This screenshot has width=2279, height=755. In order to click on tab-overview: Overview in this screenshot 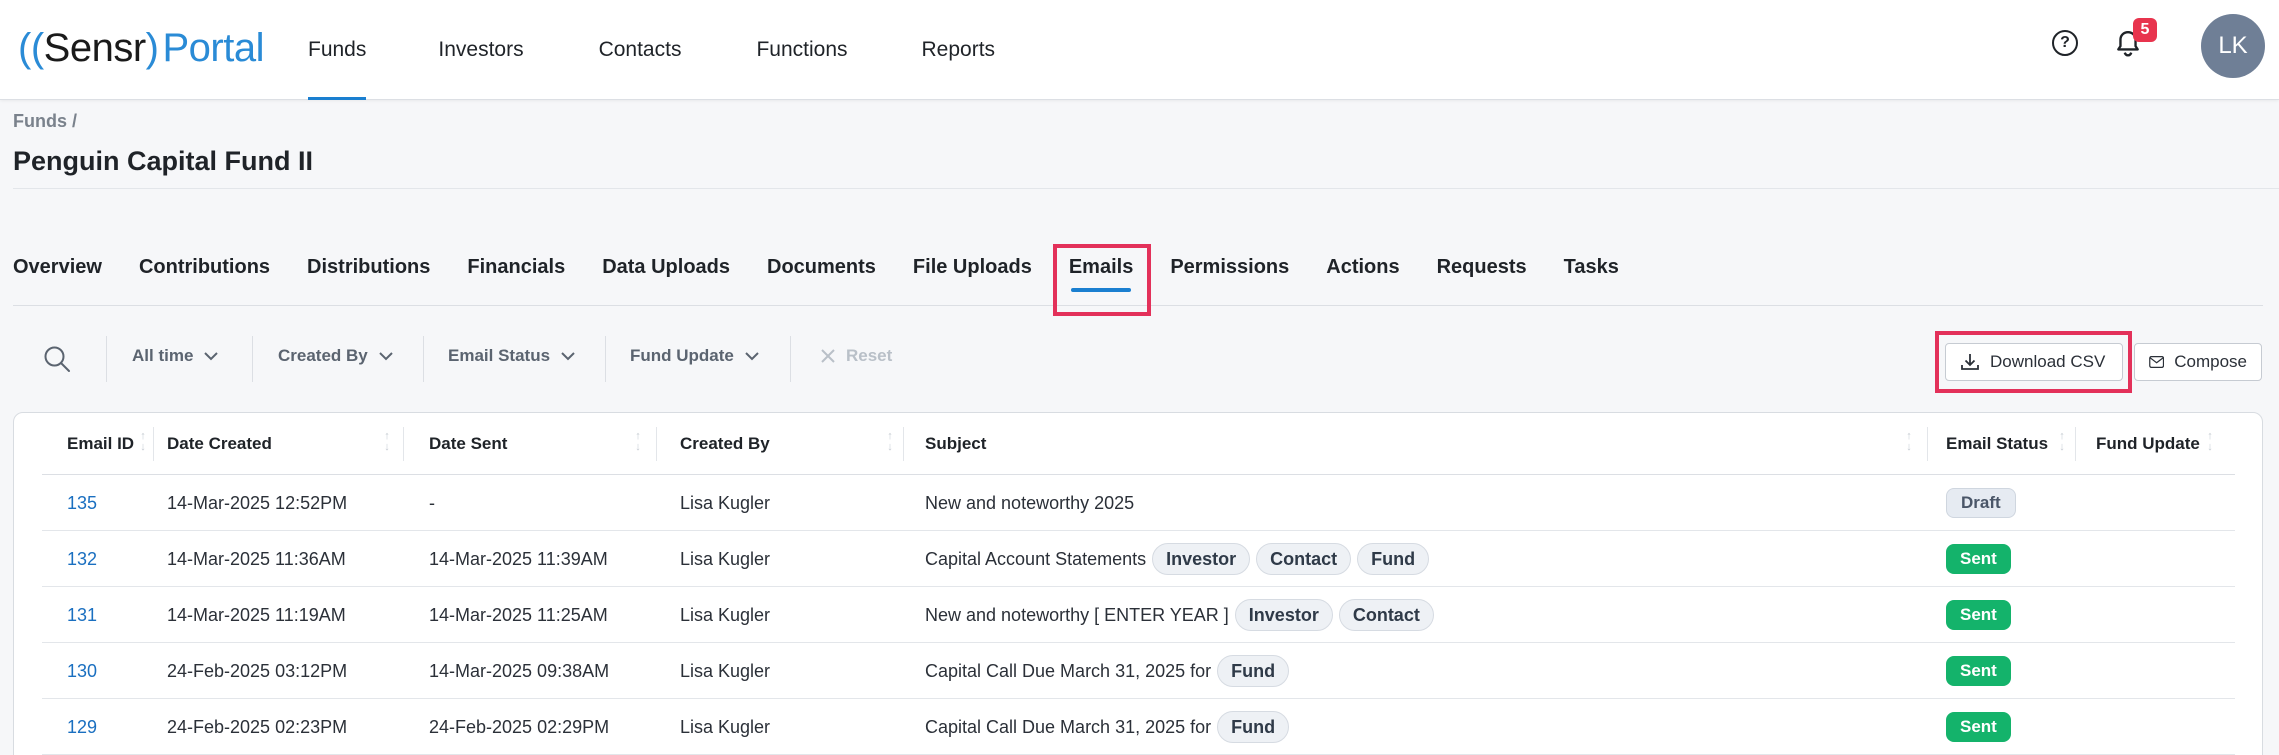, I will do `click(57, 266)`.